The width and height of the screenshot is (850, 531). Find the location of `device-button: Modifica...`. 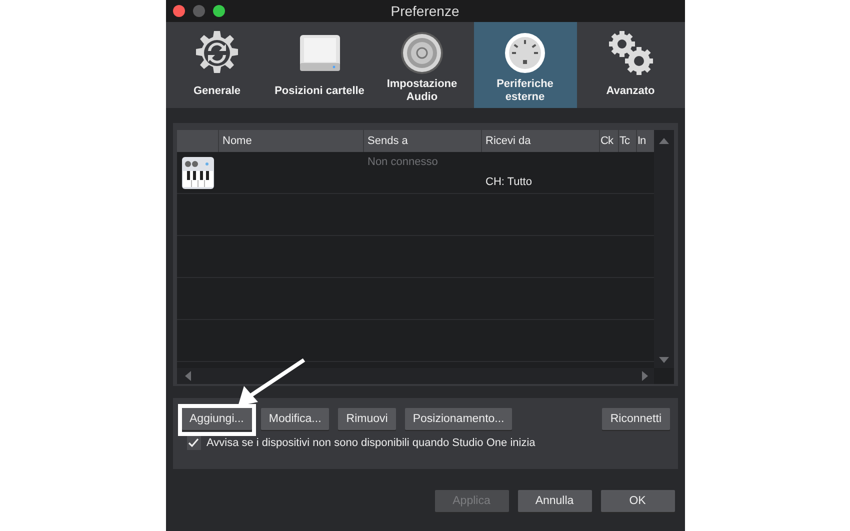

device-button: Modifica... is located at coordinates (295, 419).